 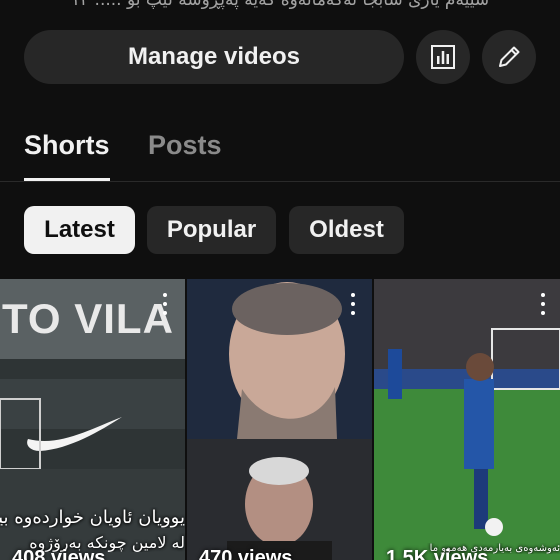 What do you see at coordinates (79, 230) in the screenshot?
I see `chip-latest: Latest` at bounding box center [79, 230].